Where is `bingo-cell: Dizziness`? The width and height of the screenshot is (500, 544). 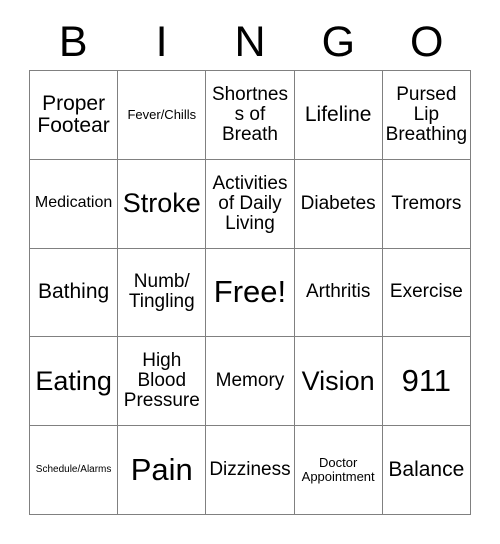
bingo-cell: Dizziness is located at coordinates (250, 470).